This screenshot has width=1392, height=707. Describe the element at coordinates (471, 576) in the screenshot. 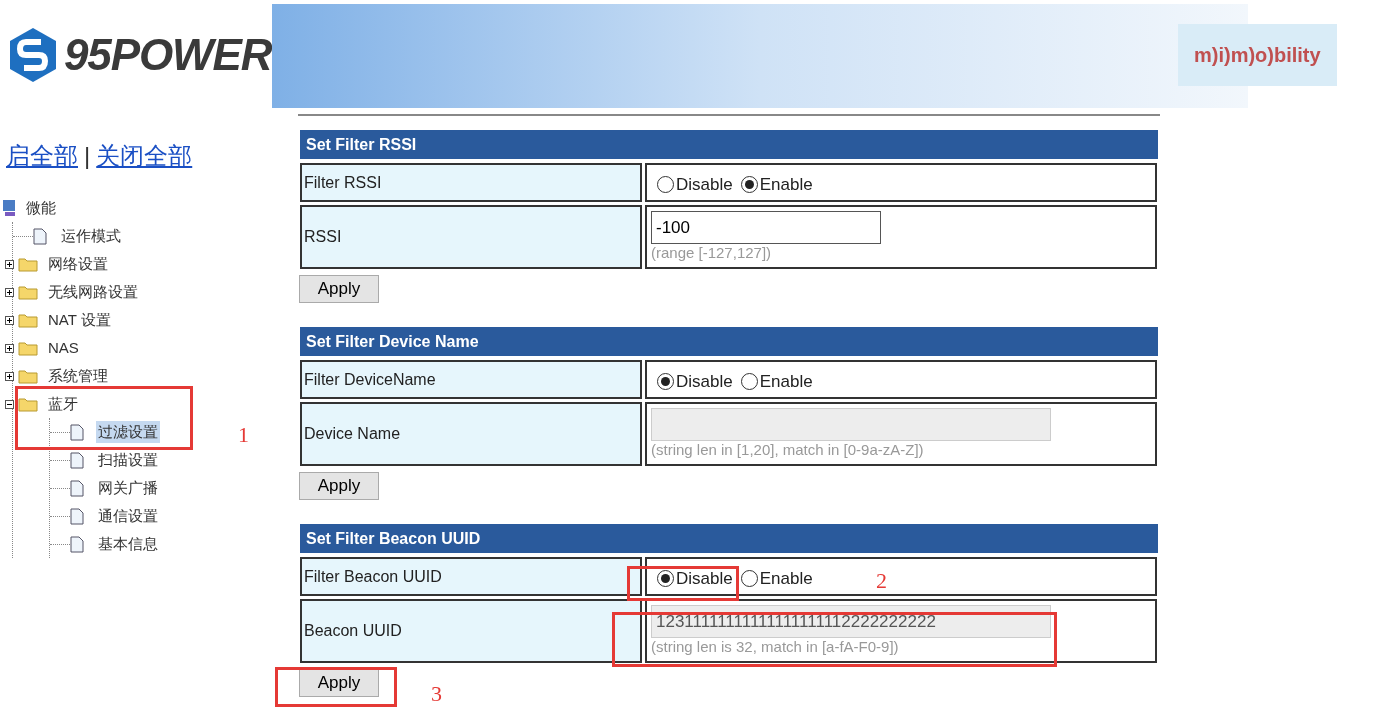

I see `field-label: Filter Beacon UUID` at that location.